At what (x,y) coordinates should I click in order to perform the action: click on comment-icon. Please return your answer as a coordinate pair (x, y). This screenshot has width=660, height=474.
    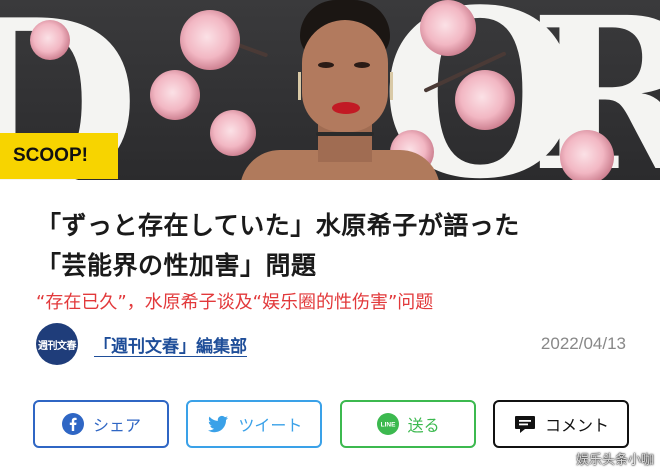
    Looking at the image, I should click on (525, 424).